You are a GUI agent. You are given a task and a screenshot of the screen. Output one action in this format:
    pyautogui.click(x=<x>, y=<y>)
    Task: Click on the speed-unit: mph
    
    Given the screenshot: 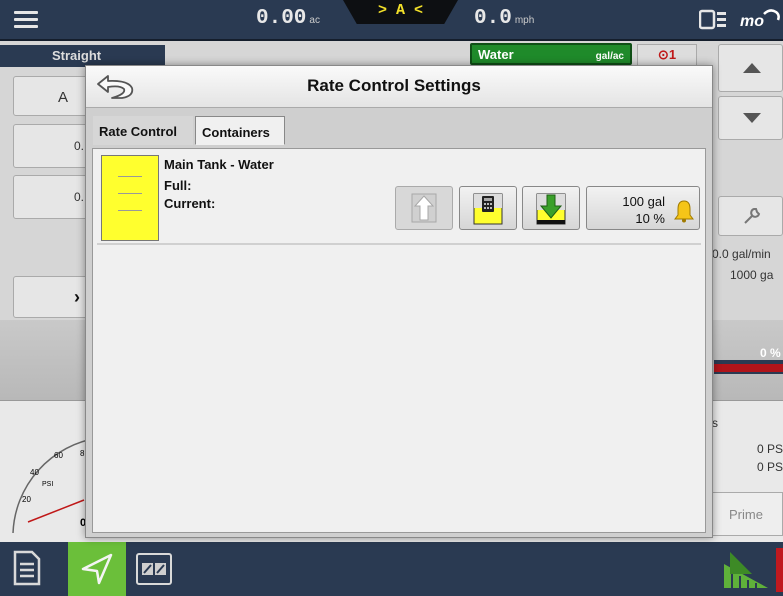 What is the action you would take?
    pyautogui.click(x=524, y=20)
    